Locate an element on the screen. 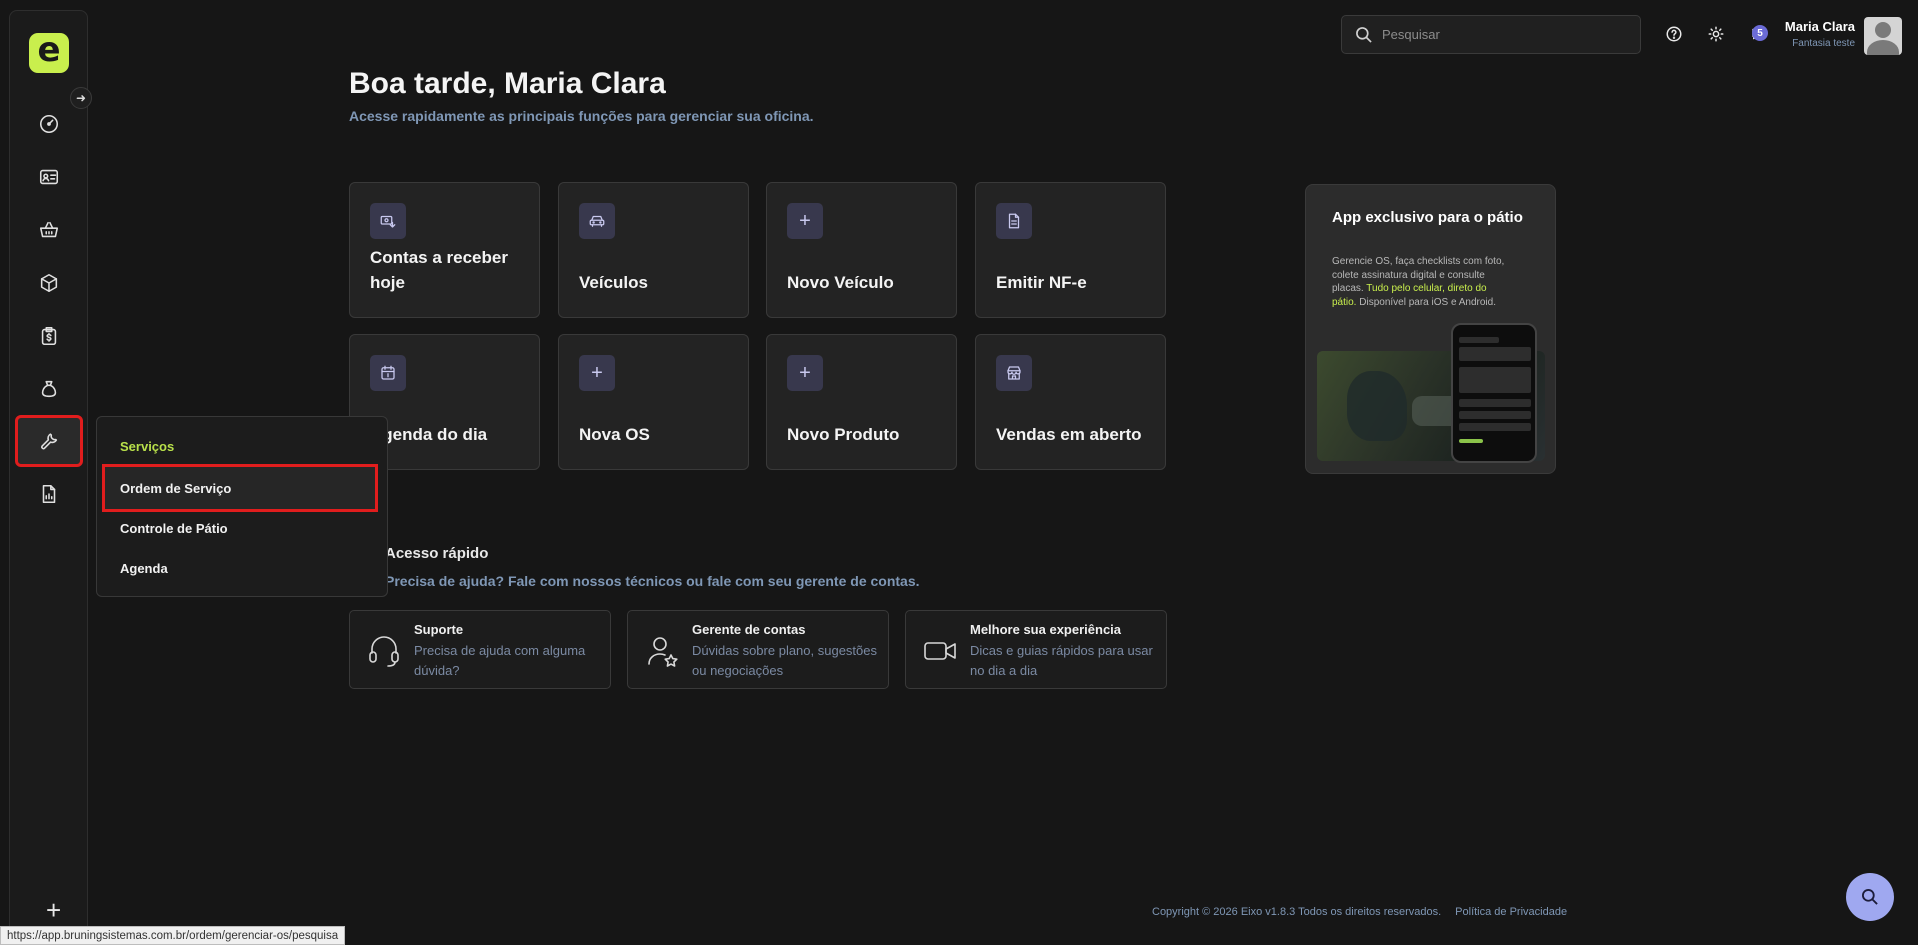 The height and width of the screenshot is (945, 1918). money-bag-icon is located at coordinates (49, 389).